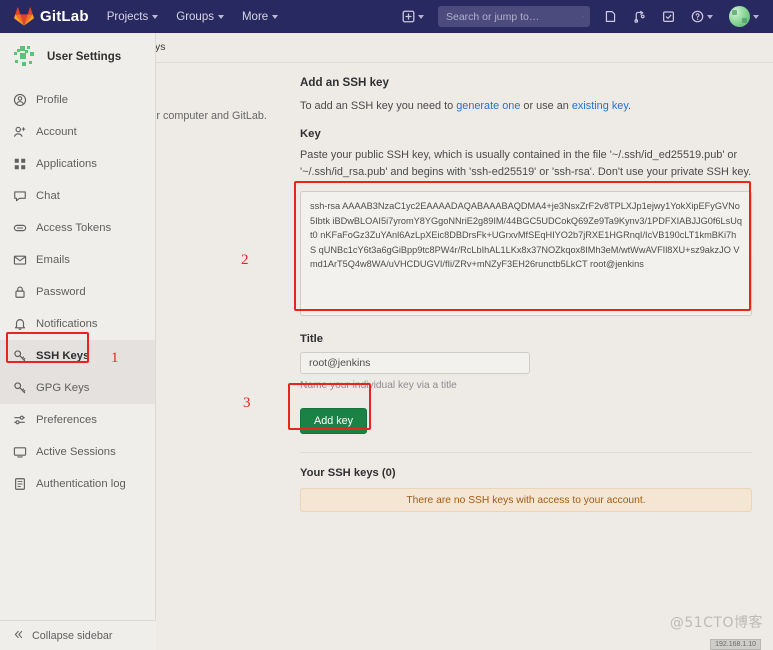 The image size is (773, 650). I want to click on nav-left-group: GitLab Projects Groups More, so click(139, 16).